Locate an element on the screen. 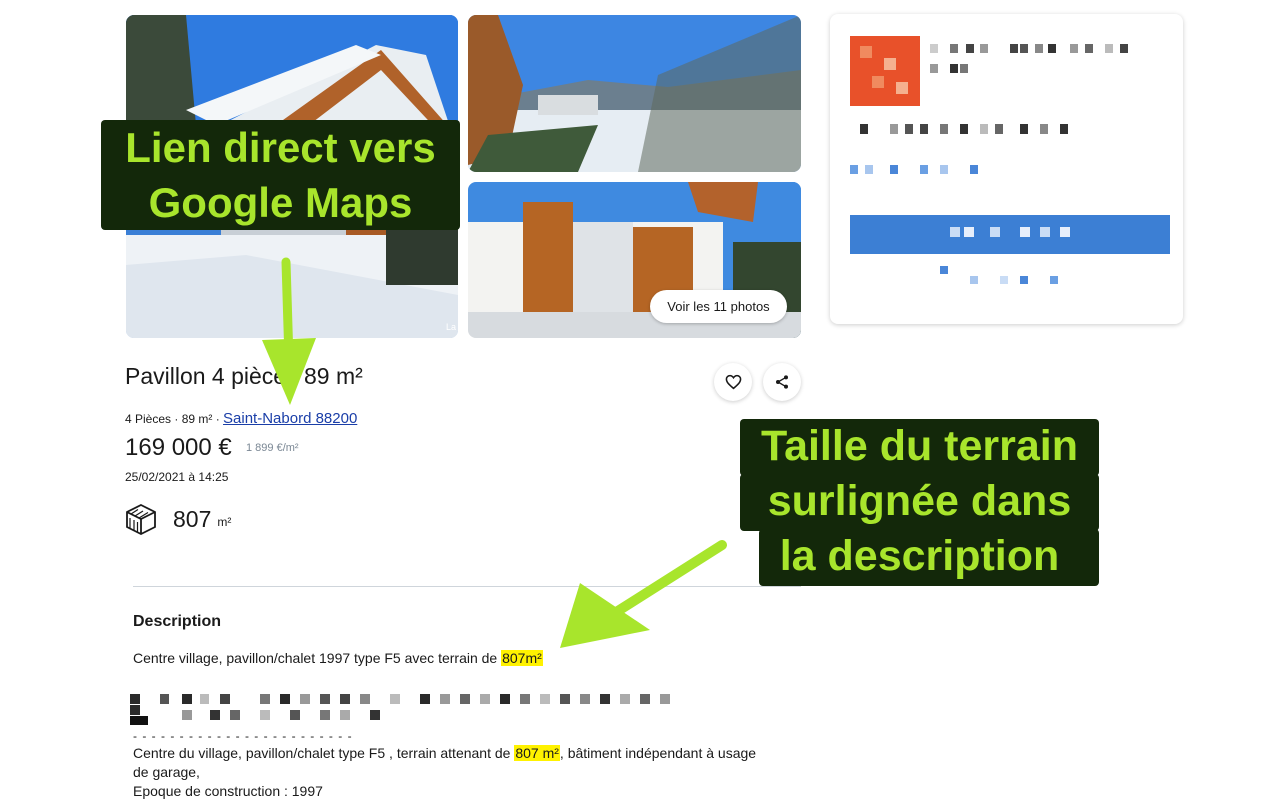 Image resolution: width=1280 pixels, height=800 pixels. land-size-value: 807 is located at coordinates (192, 519).